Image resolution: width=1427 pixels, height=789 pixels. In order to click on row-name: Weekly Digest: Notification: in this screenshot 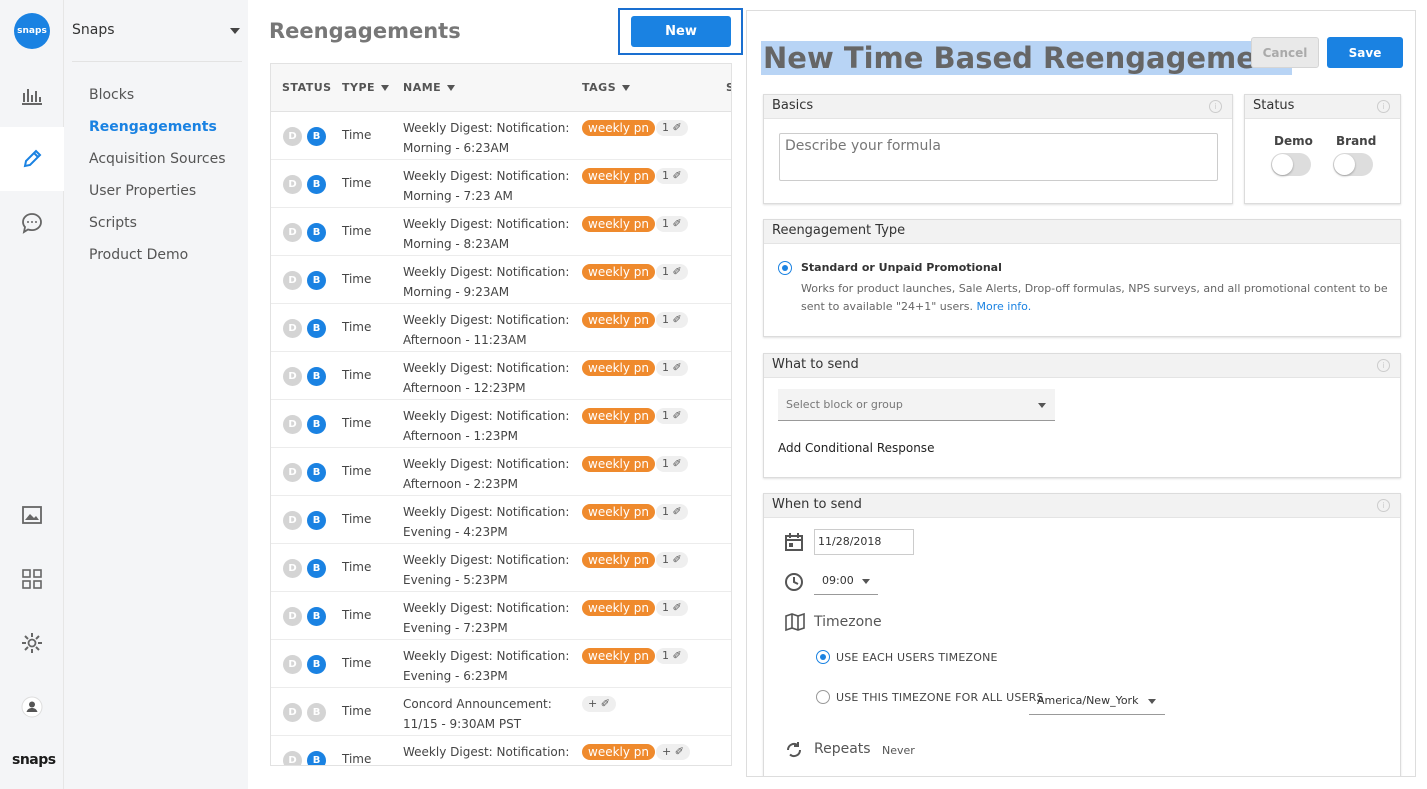, I will do `click(488, 752)`.